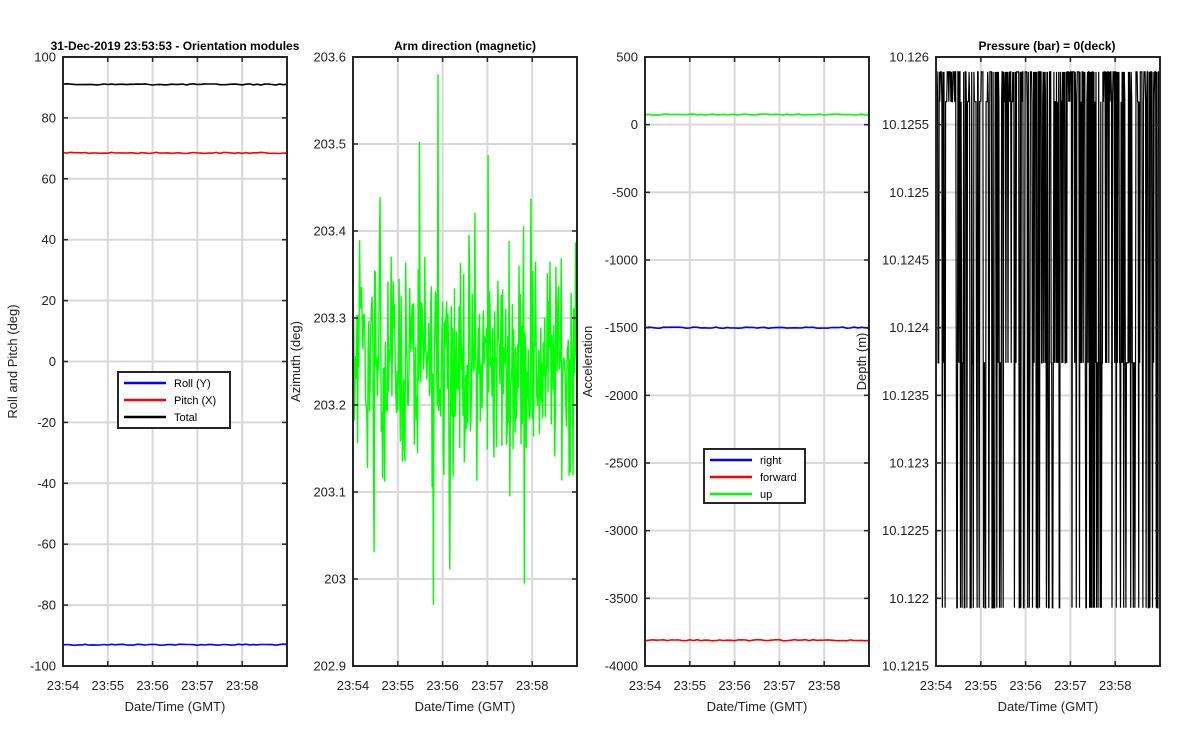 Image resolution: width=1200 pixels, height=750 pixels. Describe the element at coordinates (335, 579) in the screenshot. I see `arm-direction-ytick-label: 203` at that location.